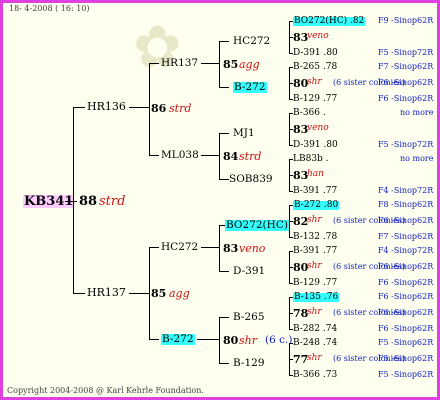  Describe the element at coordinates (248, 340) in the screenshot. I see `gen3-breed: shr` at that location.